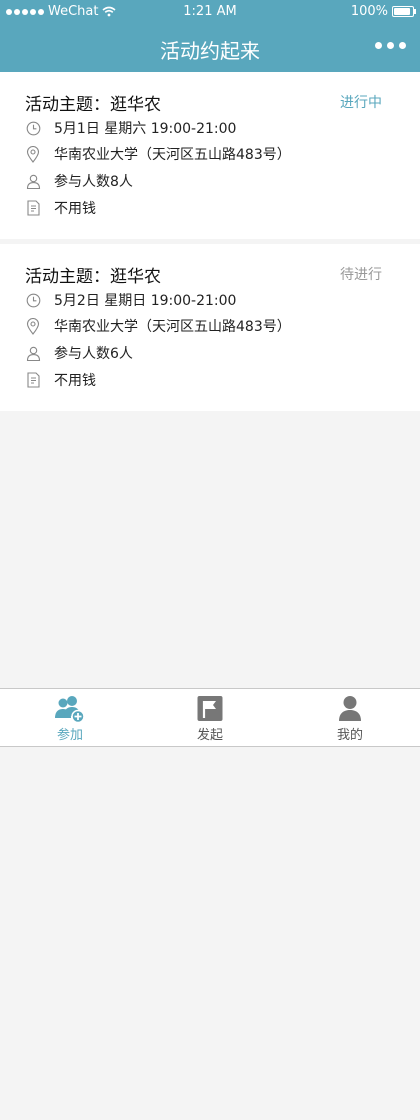  Describe the element at coordinates (69, 735) in the screenshot. I see `tab-label: 参加` at that location.